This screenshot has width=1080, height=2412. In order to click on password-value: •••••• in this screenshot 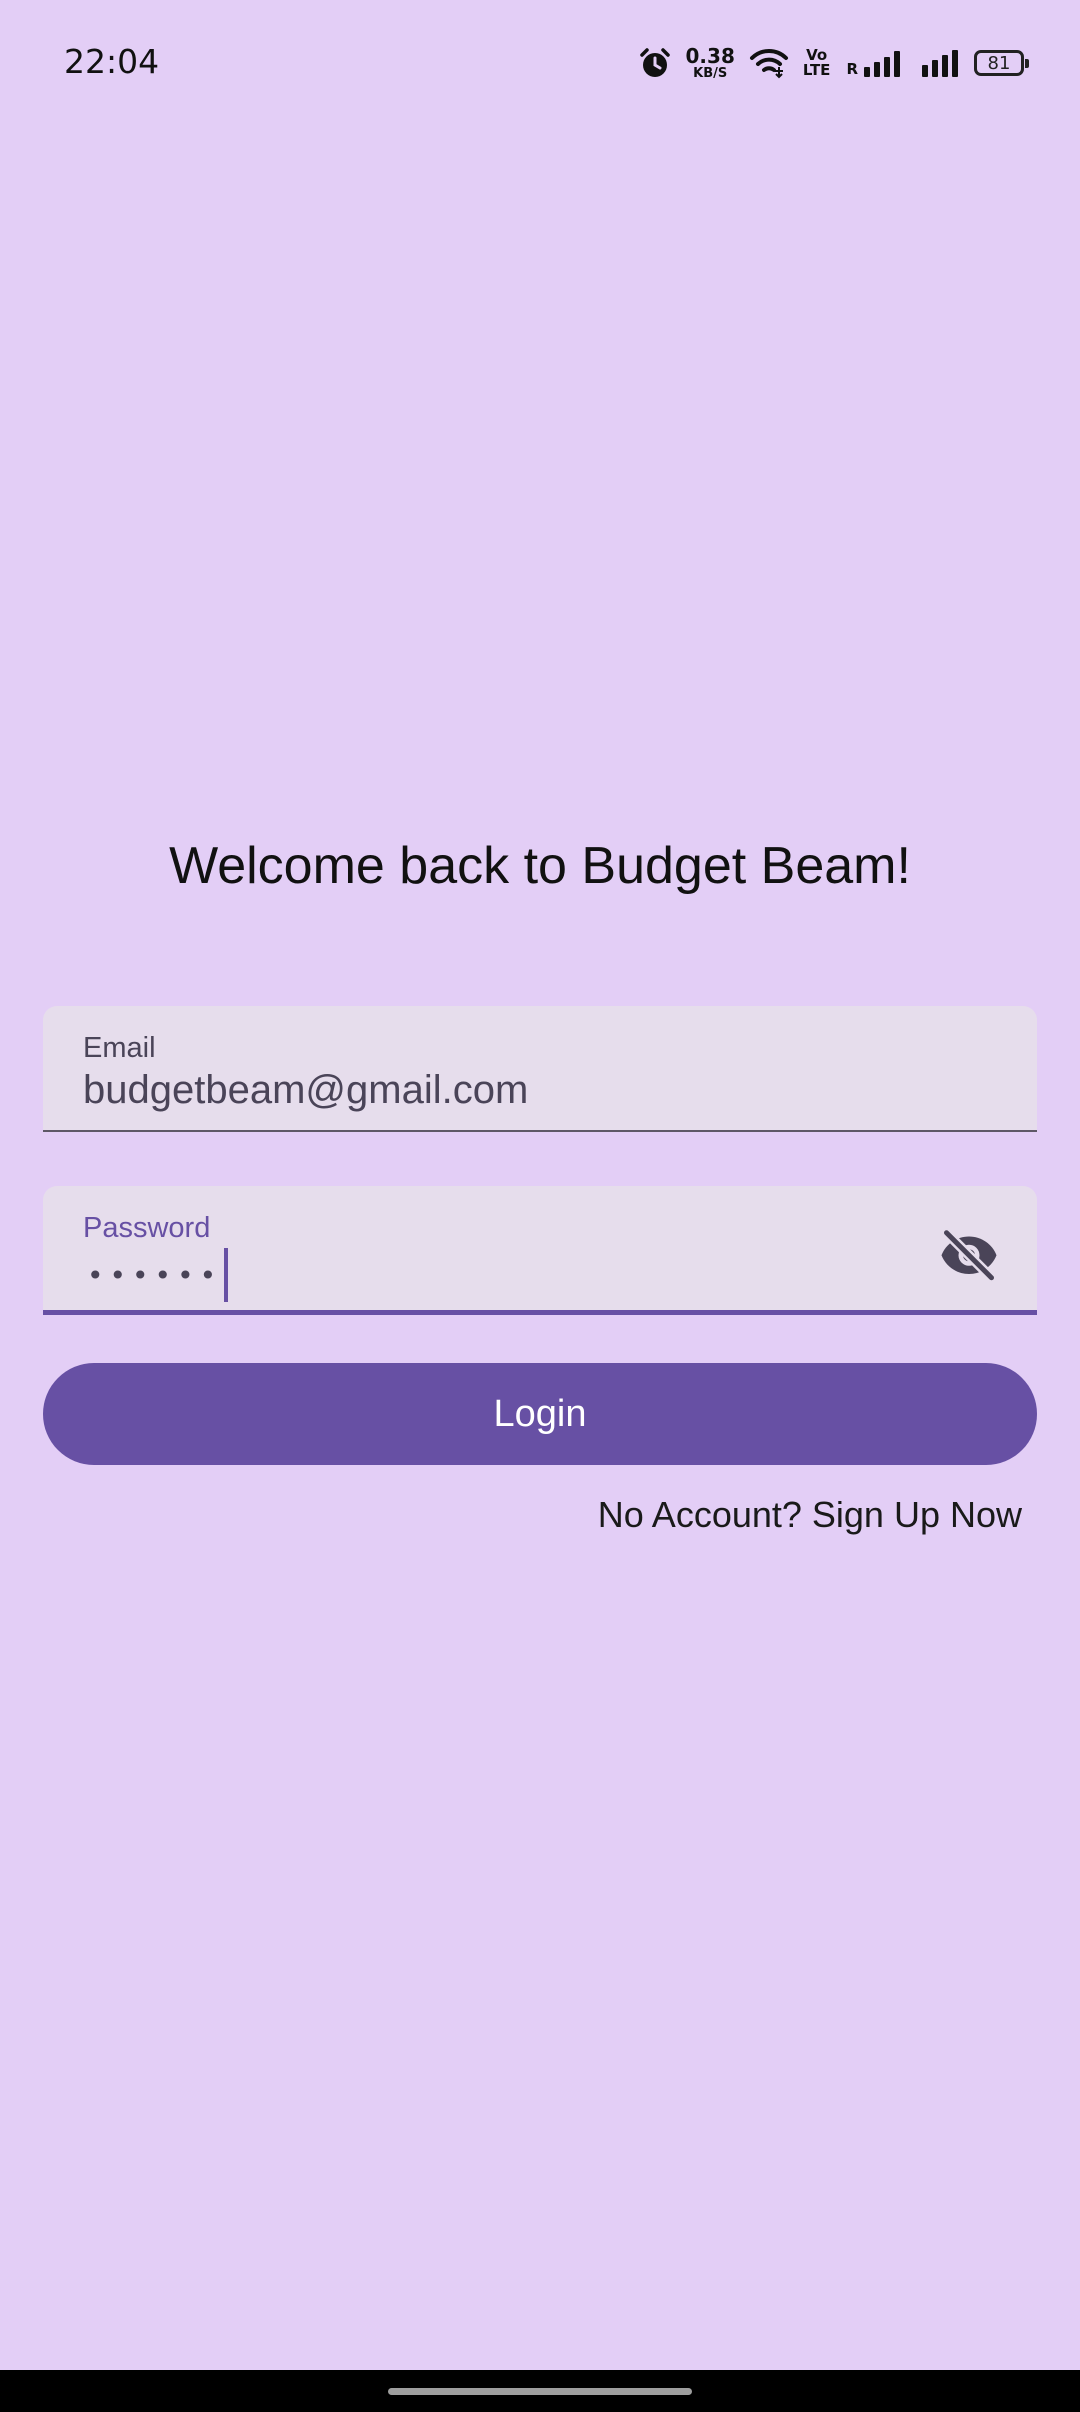, I will do `click(158, 1275)`.